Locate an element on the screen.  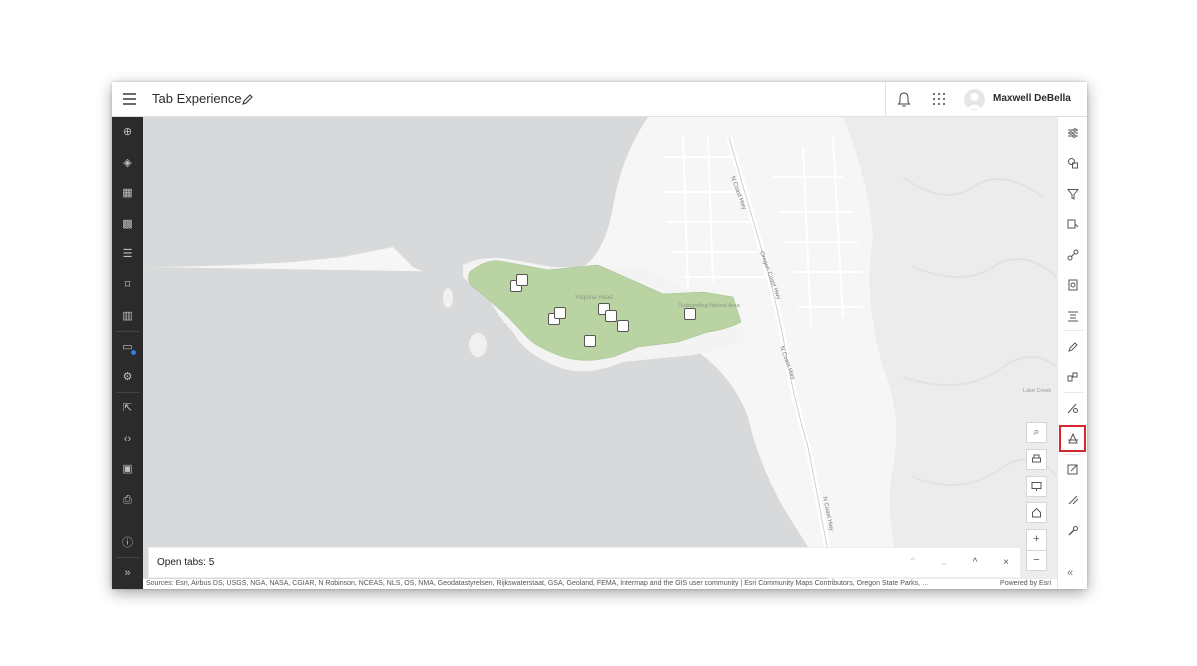
first-tab-button: ⌃ is located at coordinates (913, 563).